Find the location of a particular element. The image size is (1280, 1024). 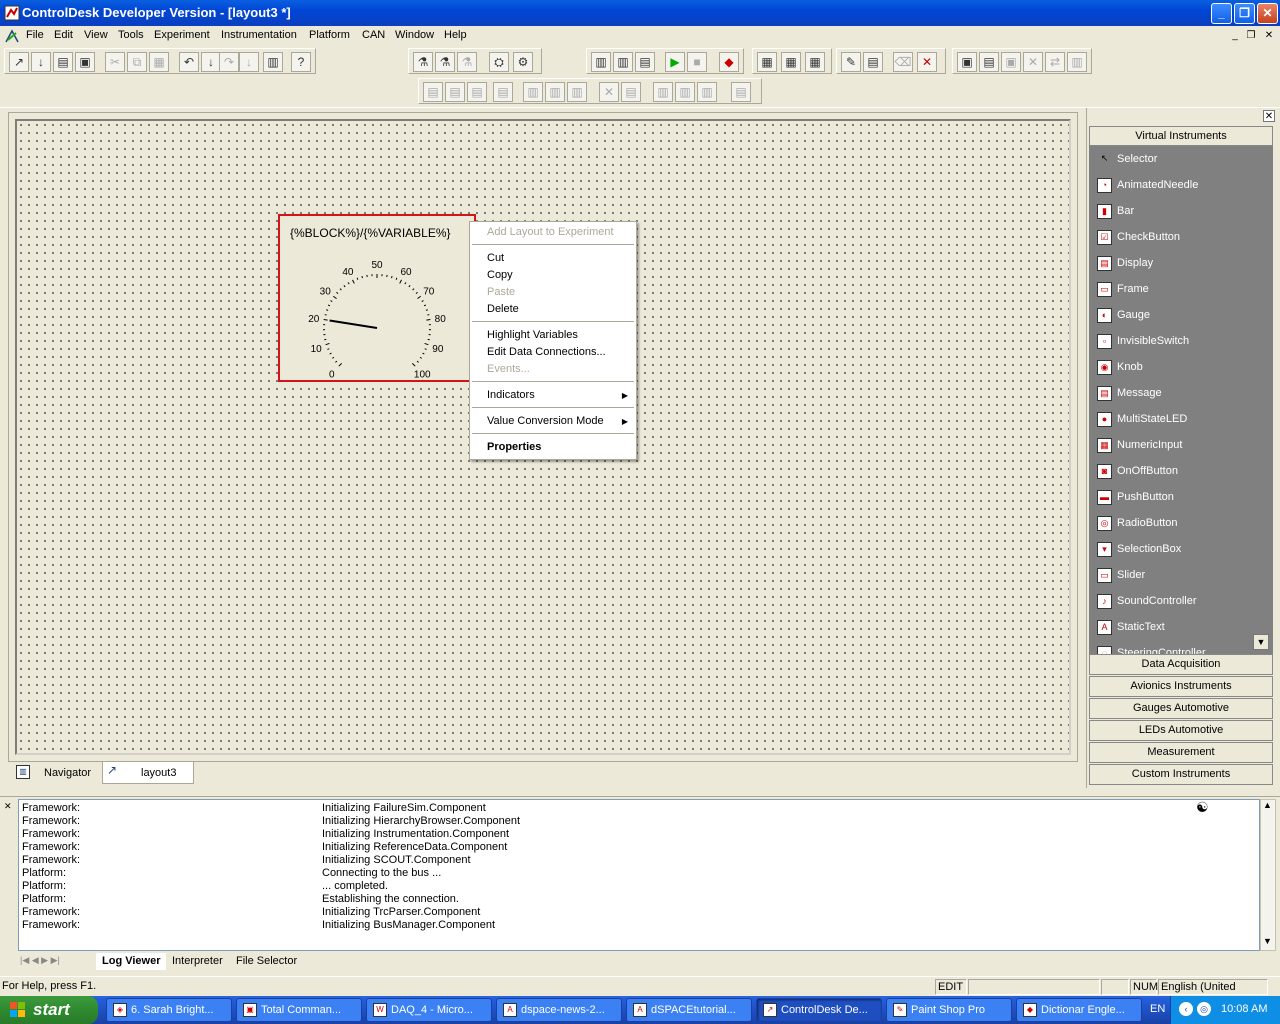

experiment-close-icon: ⚗ is located at coordinates (467, 62).